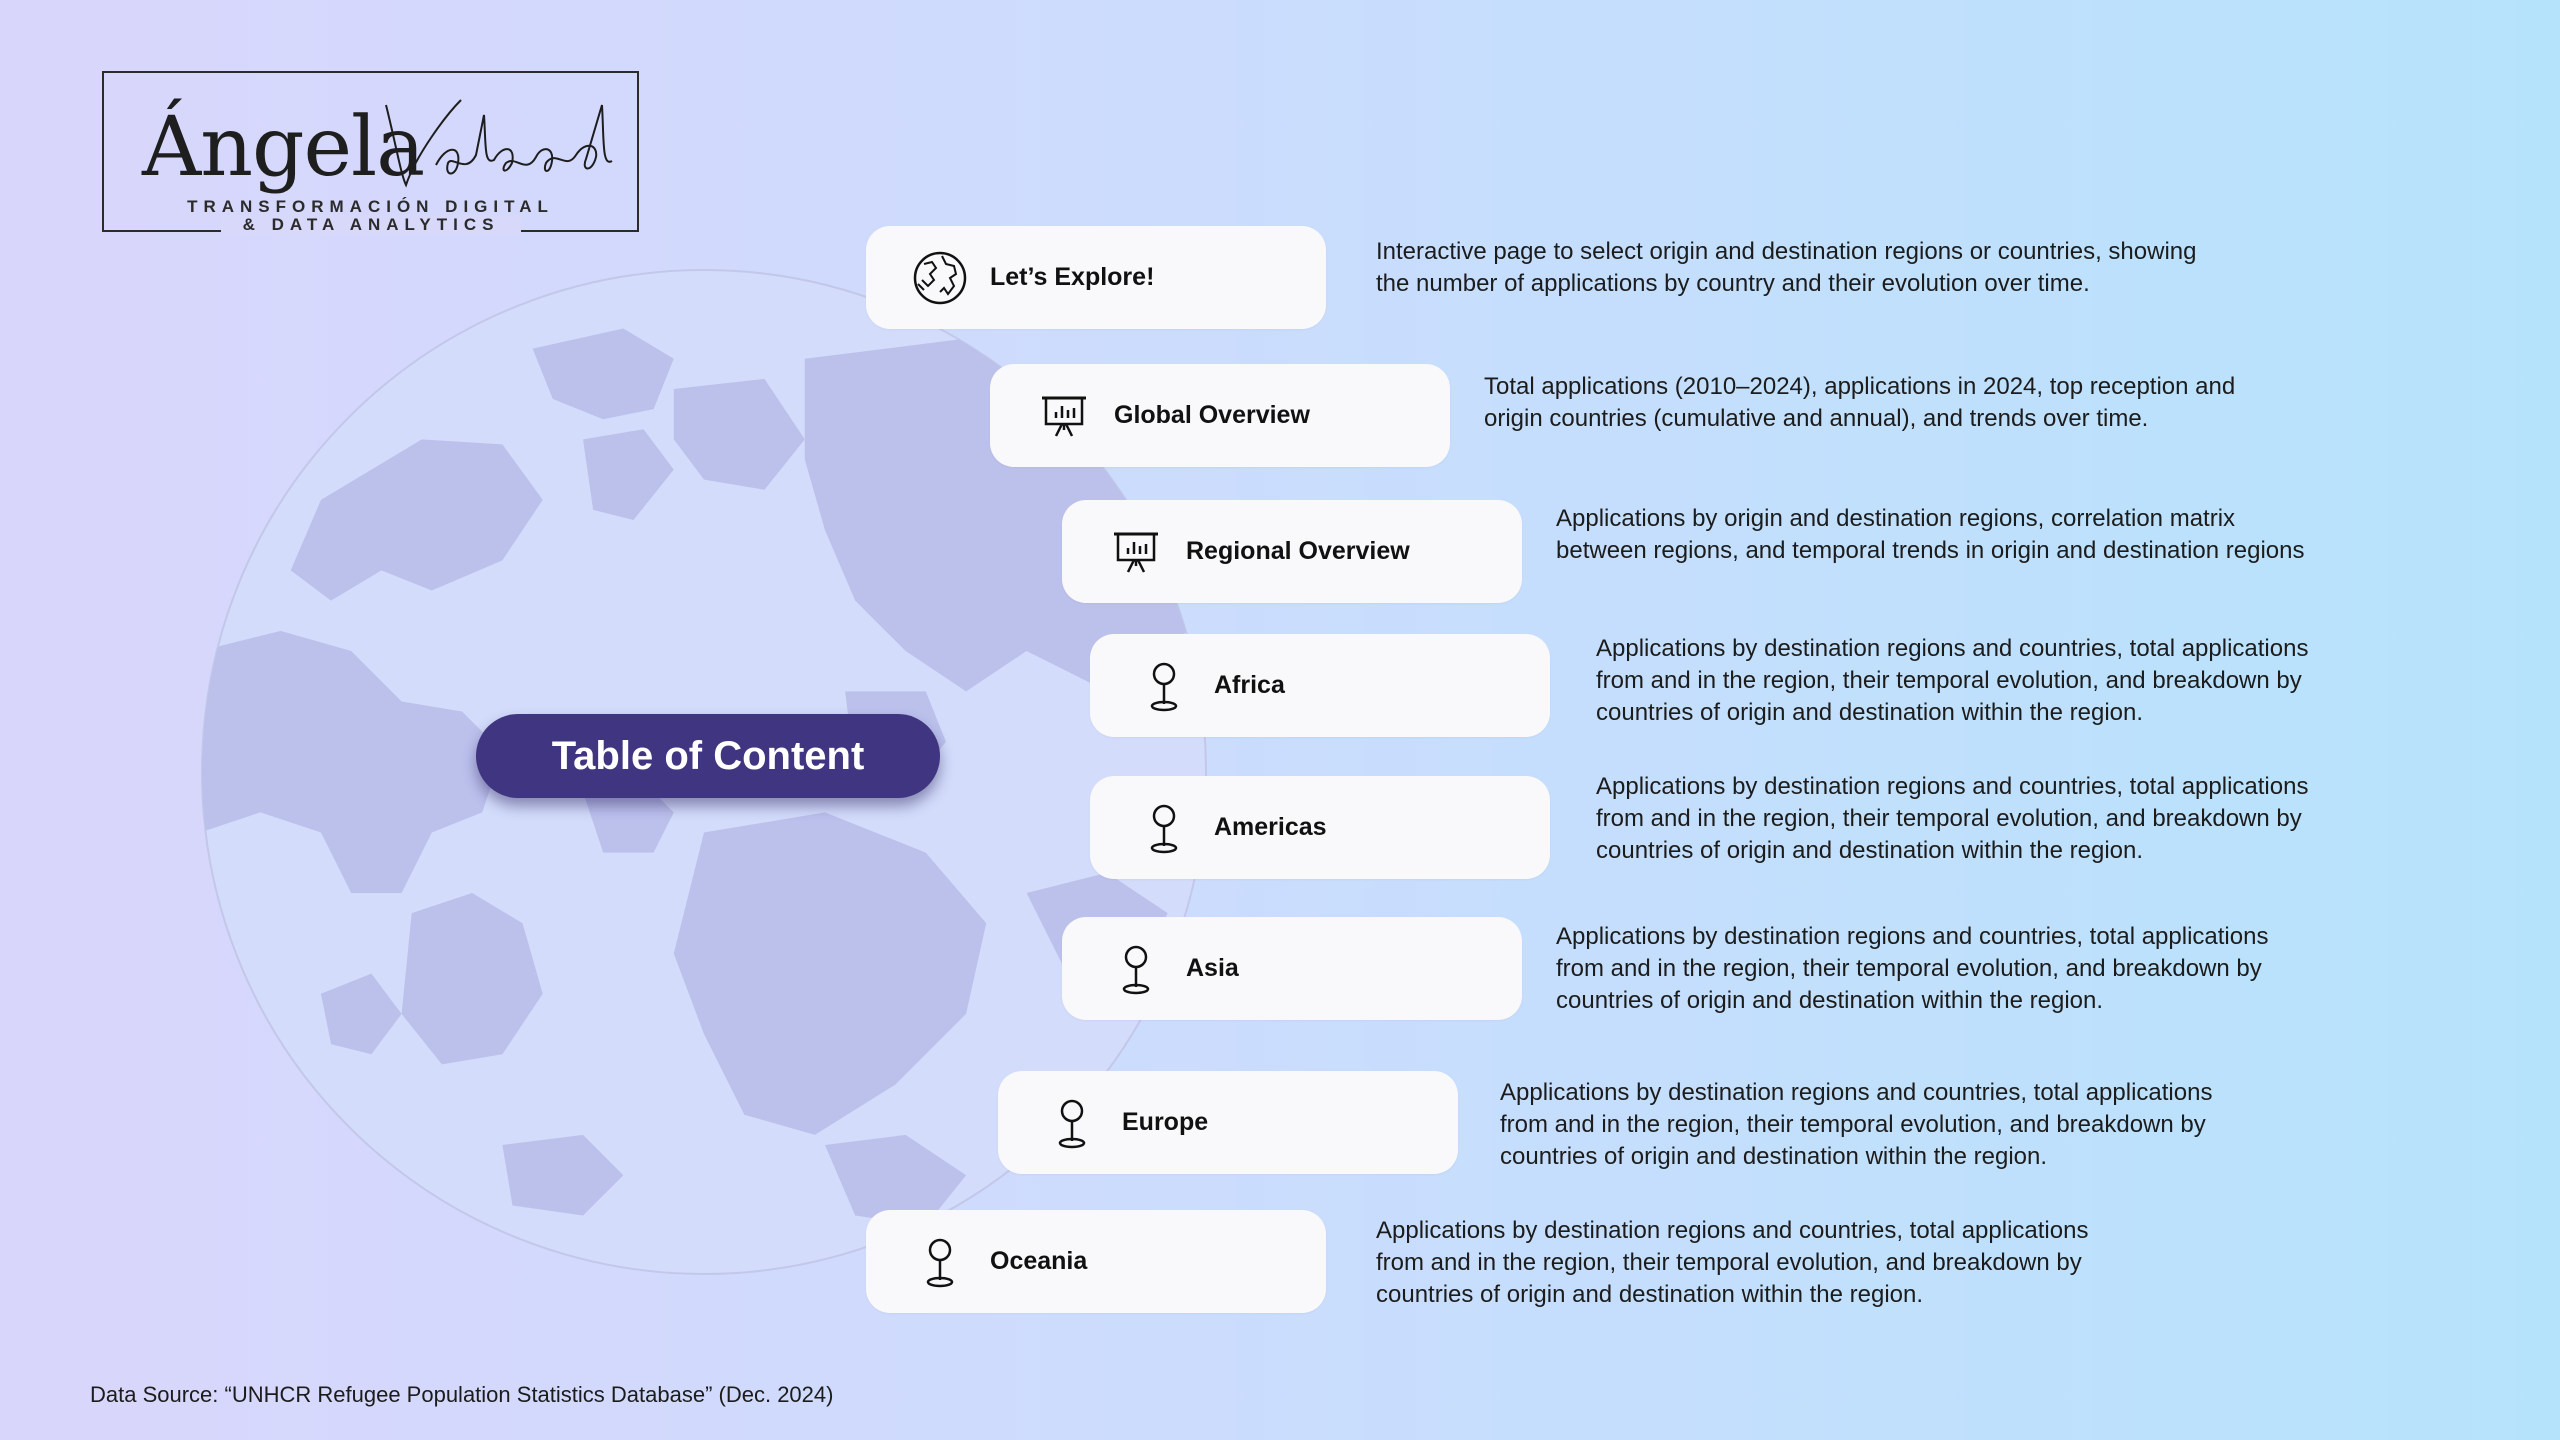 Image resolution: width=2560 pixels, height=1440 pixels. I want to click on nav-card-regional-overview: Regional Overview, so click(1292, 551).